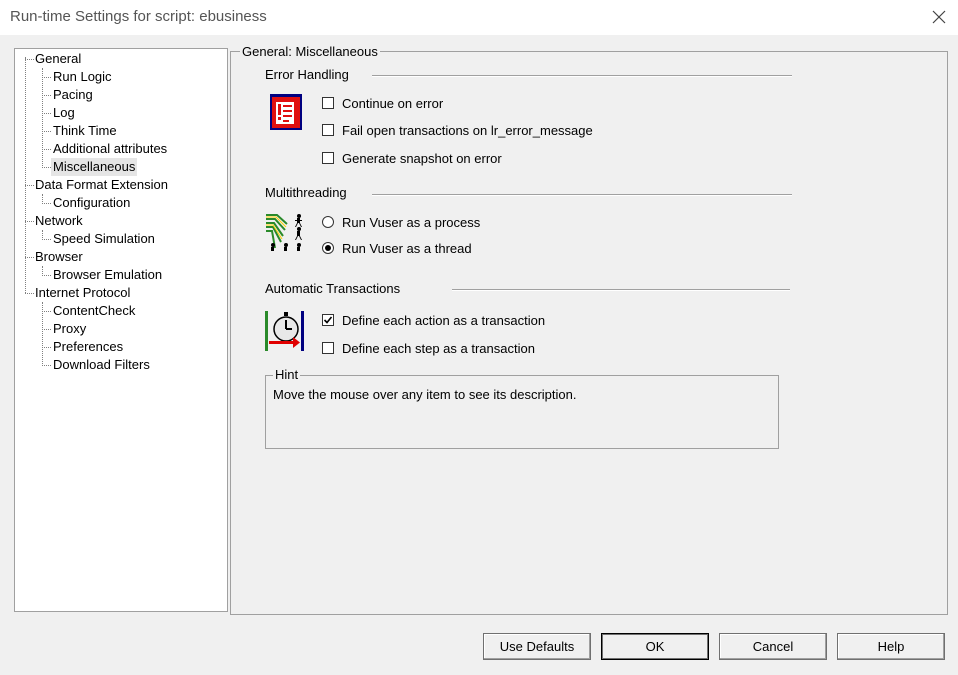 The height and width of the screenshot is (675, 958). What do you see at coordinates (110, 149) in the screenshot?
I see `tree-item-additional-attributes: Additional attributes` at bounding box center [110, 149].